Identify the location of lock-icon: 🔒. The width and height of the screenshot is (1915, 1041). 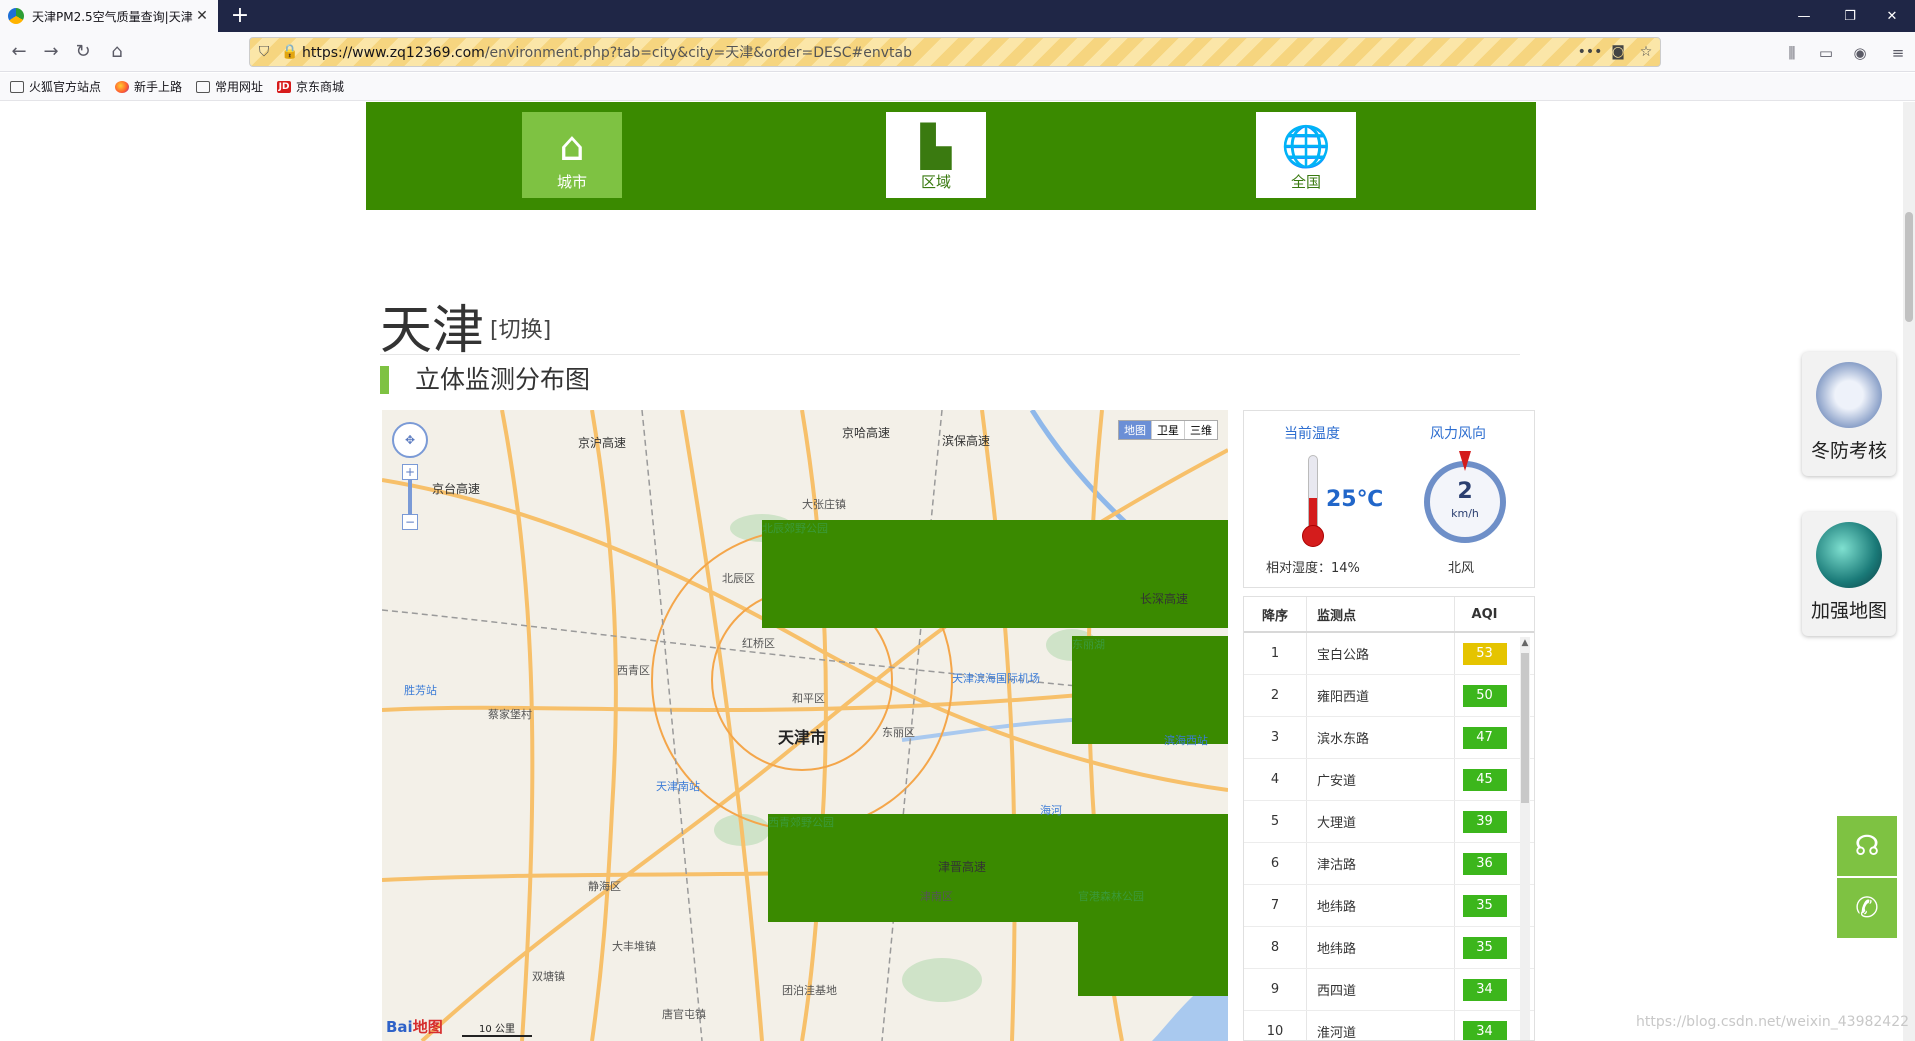
(290, 52).